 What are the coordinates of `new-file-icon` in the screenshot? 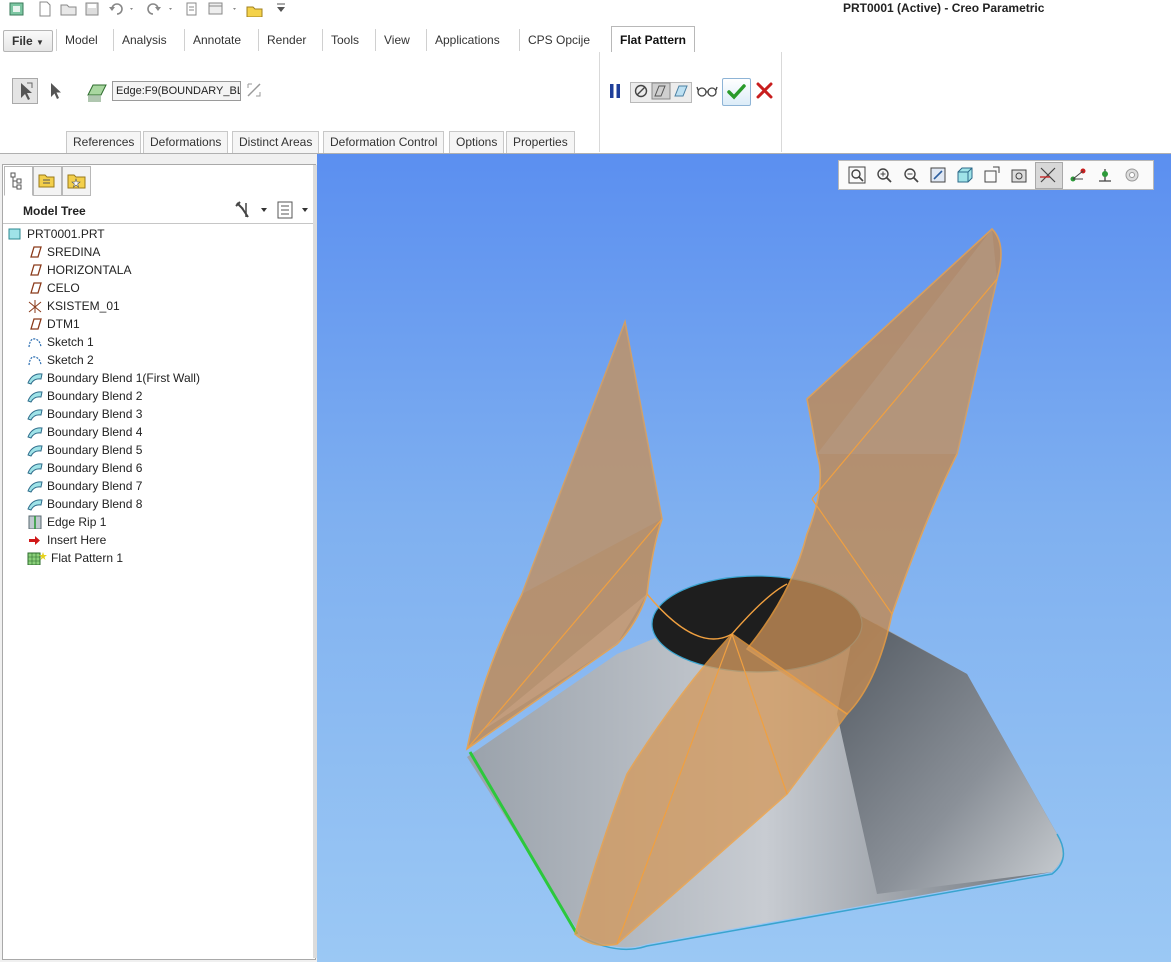 It's located at (45, 9).